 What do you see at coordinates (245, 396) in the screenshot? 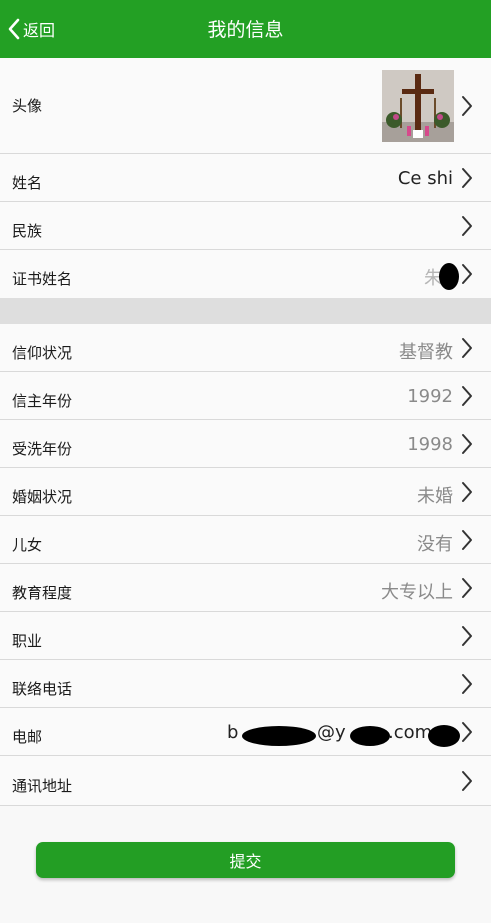
I see `row-believe-year: 信主年份 1992` at bounding box center [245, 396].